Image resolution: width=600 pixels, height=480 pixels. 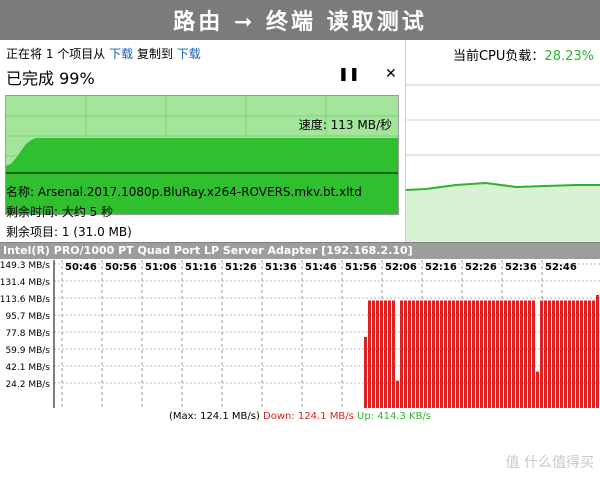 I want to click on x-tick-label: 51:06, so click(x=161, y=267).